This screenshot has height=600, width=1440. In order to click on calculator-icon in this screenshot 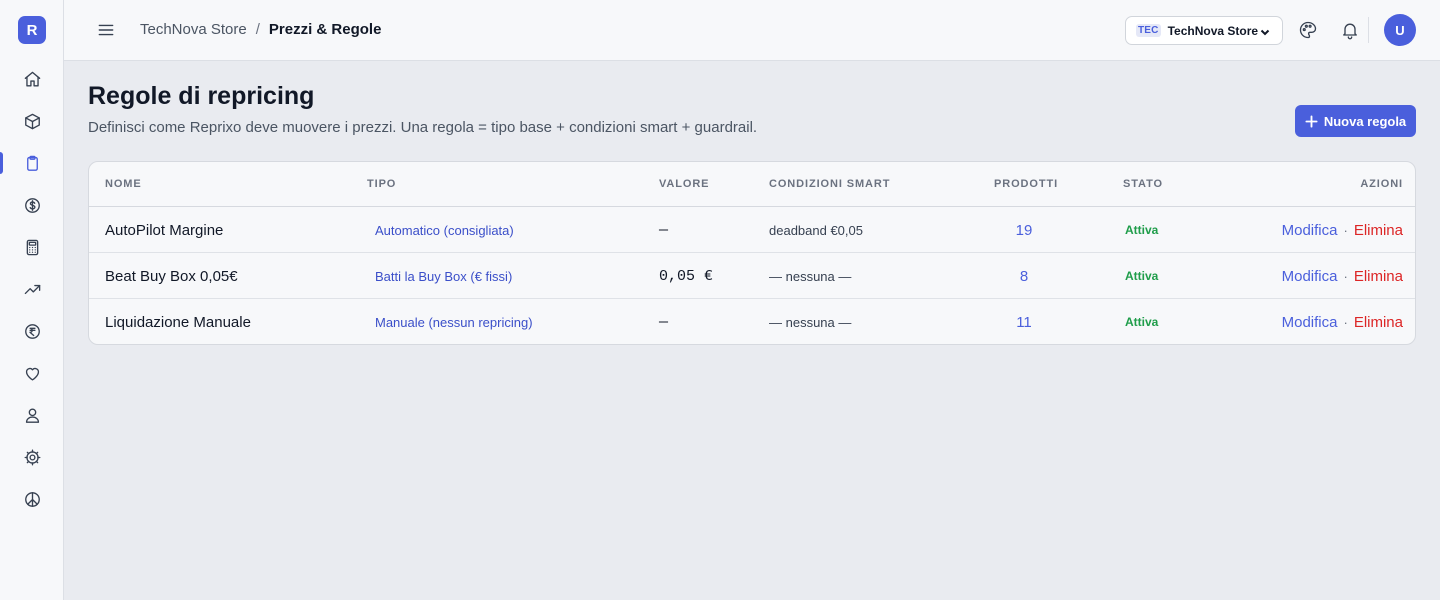, I will do `click(32, 247)`.